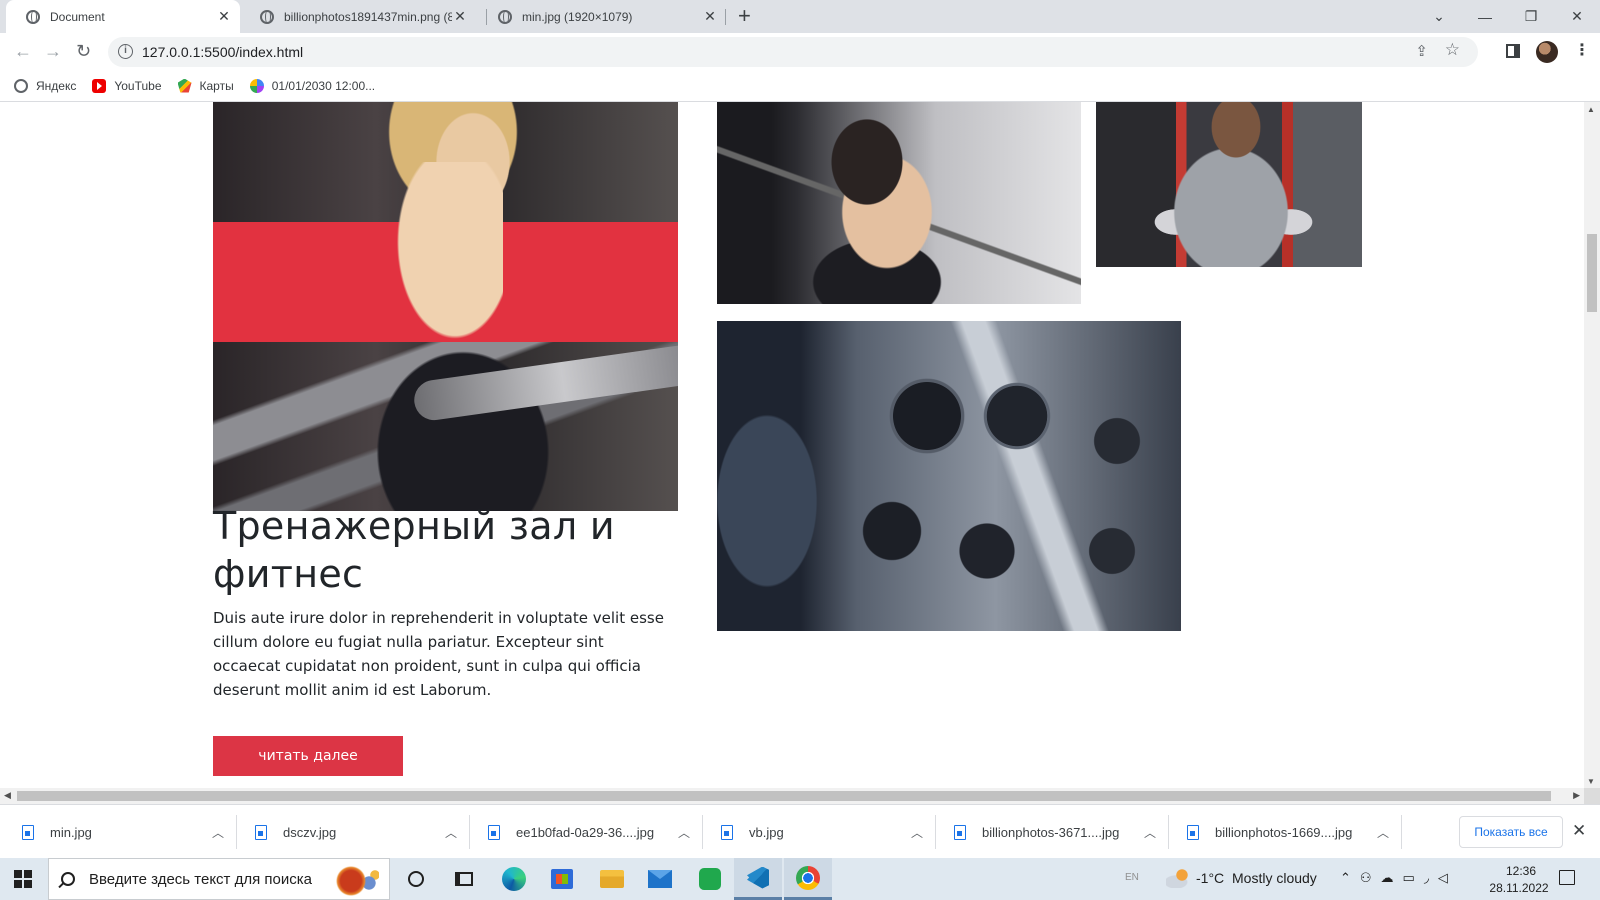 The image size is (1600, 900). I want to click on taskbar-chrome, so click(808, 879).